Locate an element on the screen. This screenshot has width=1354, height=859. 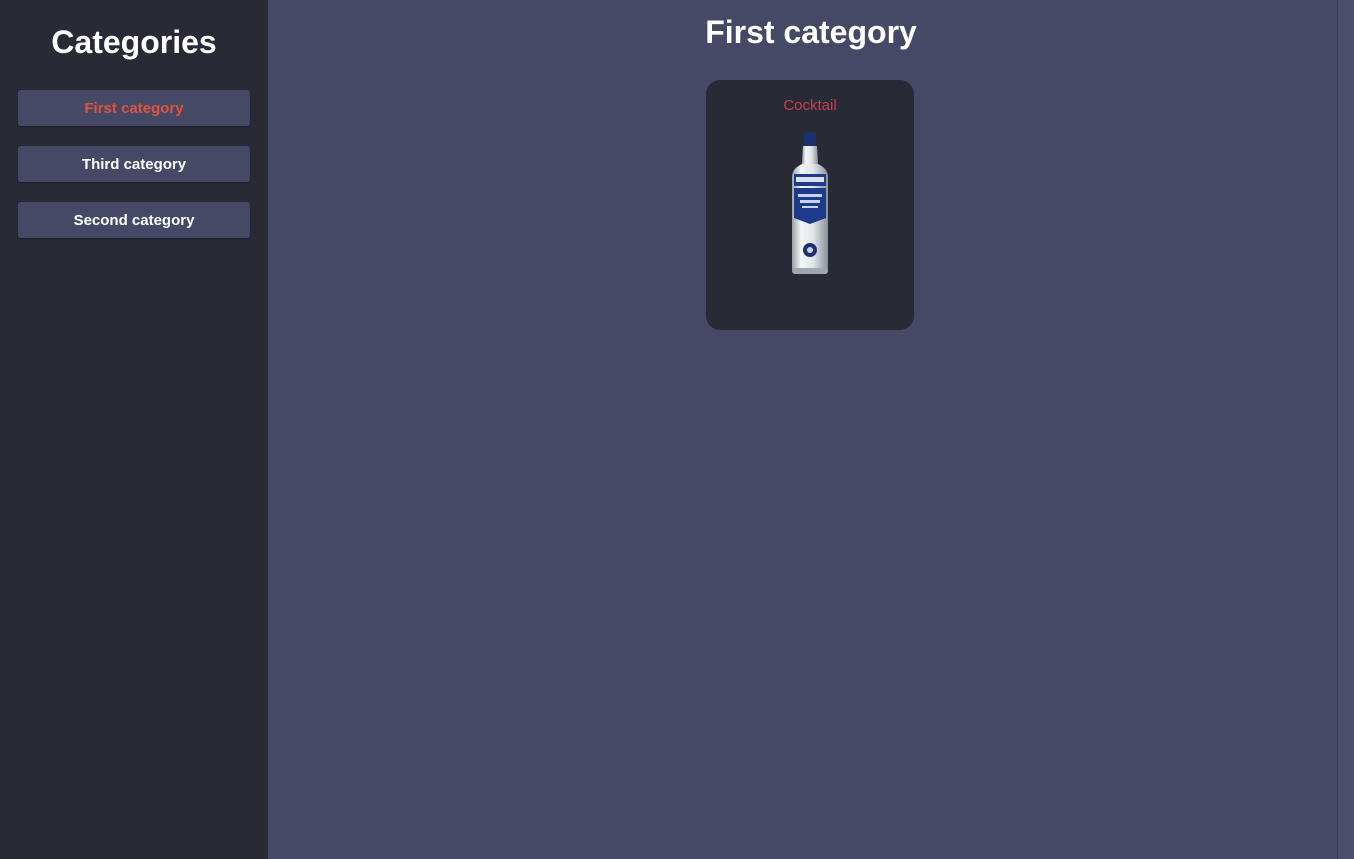
scrollbar is located at coordinates (1345, 429).